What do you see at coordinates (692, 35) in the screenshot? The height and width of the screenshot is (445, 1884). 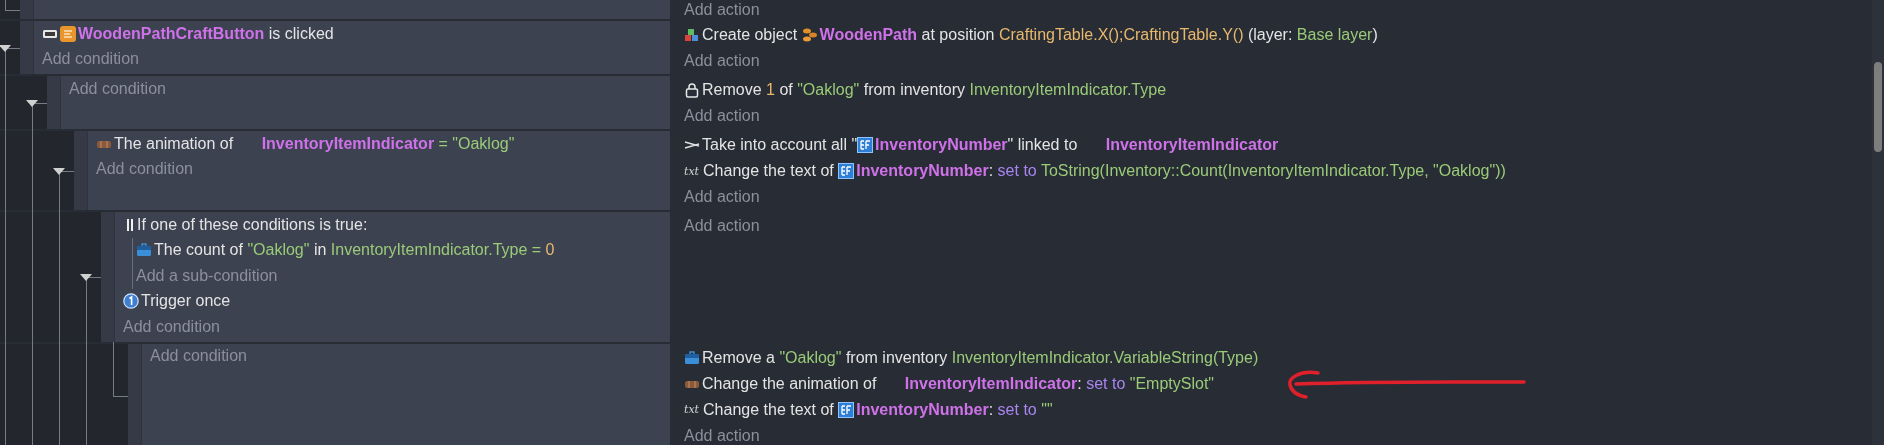 I see `blocks-icon` at bounding box center [692, 35].